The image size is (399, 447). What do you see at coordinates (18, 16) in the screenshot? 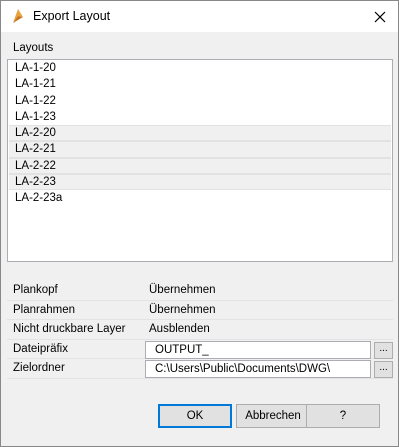
I see `app-logo-icon` at bounding box center [18, 16].